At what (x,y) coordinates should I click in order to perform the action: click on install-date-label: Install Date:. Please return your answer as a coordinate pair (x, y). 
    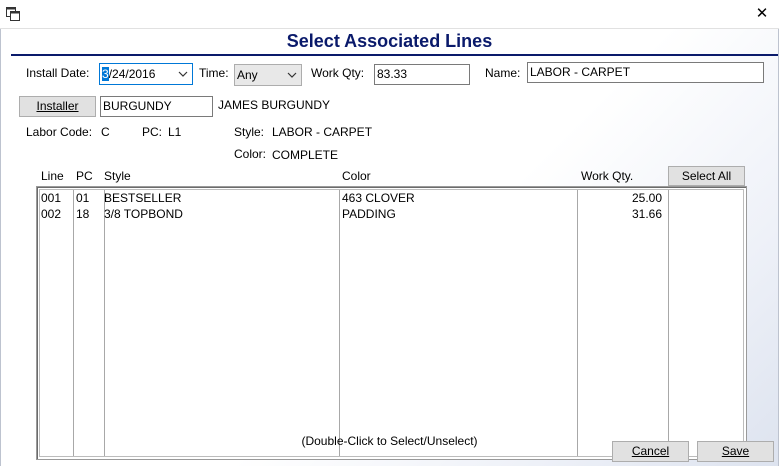
    Looking at the image, I should click on (58, 73).